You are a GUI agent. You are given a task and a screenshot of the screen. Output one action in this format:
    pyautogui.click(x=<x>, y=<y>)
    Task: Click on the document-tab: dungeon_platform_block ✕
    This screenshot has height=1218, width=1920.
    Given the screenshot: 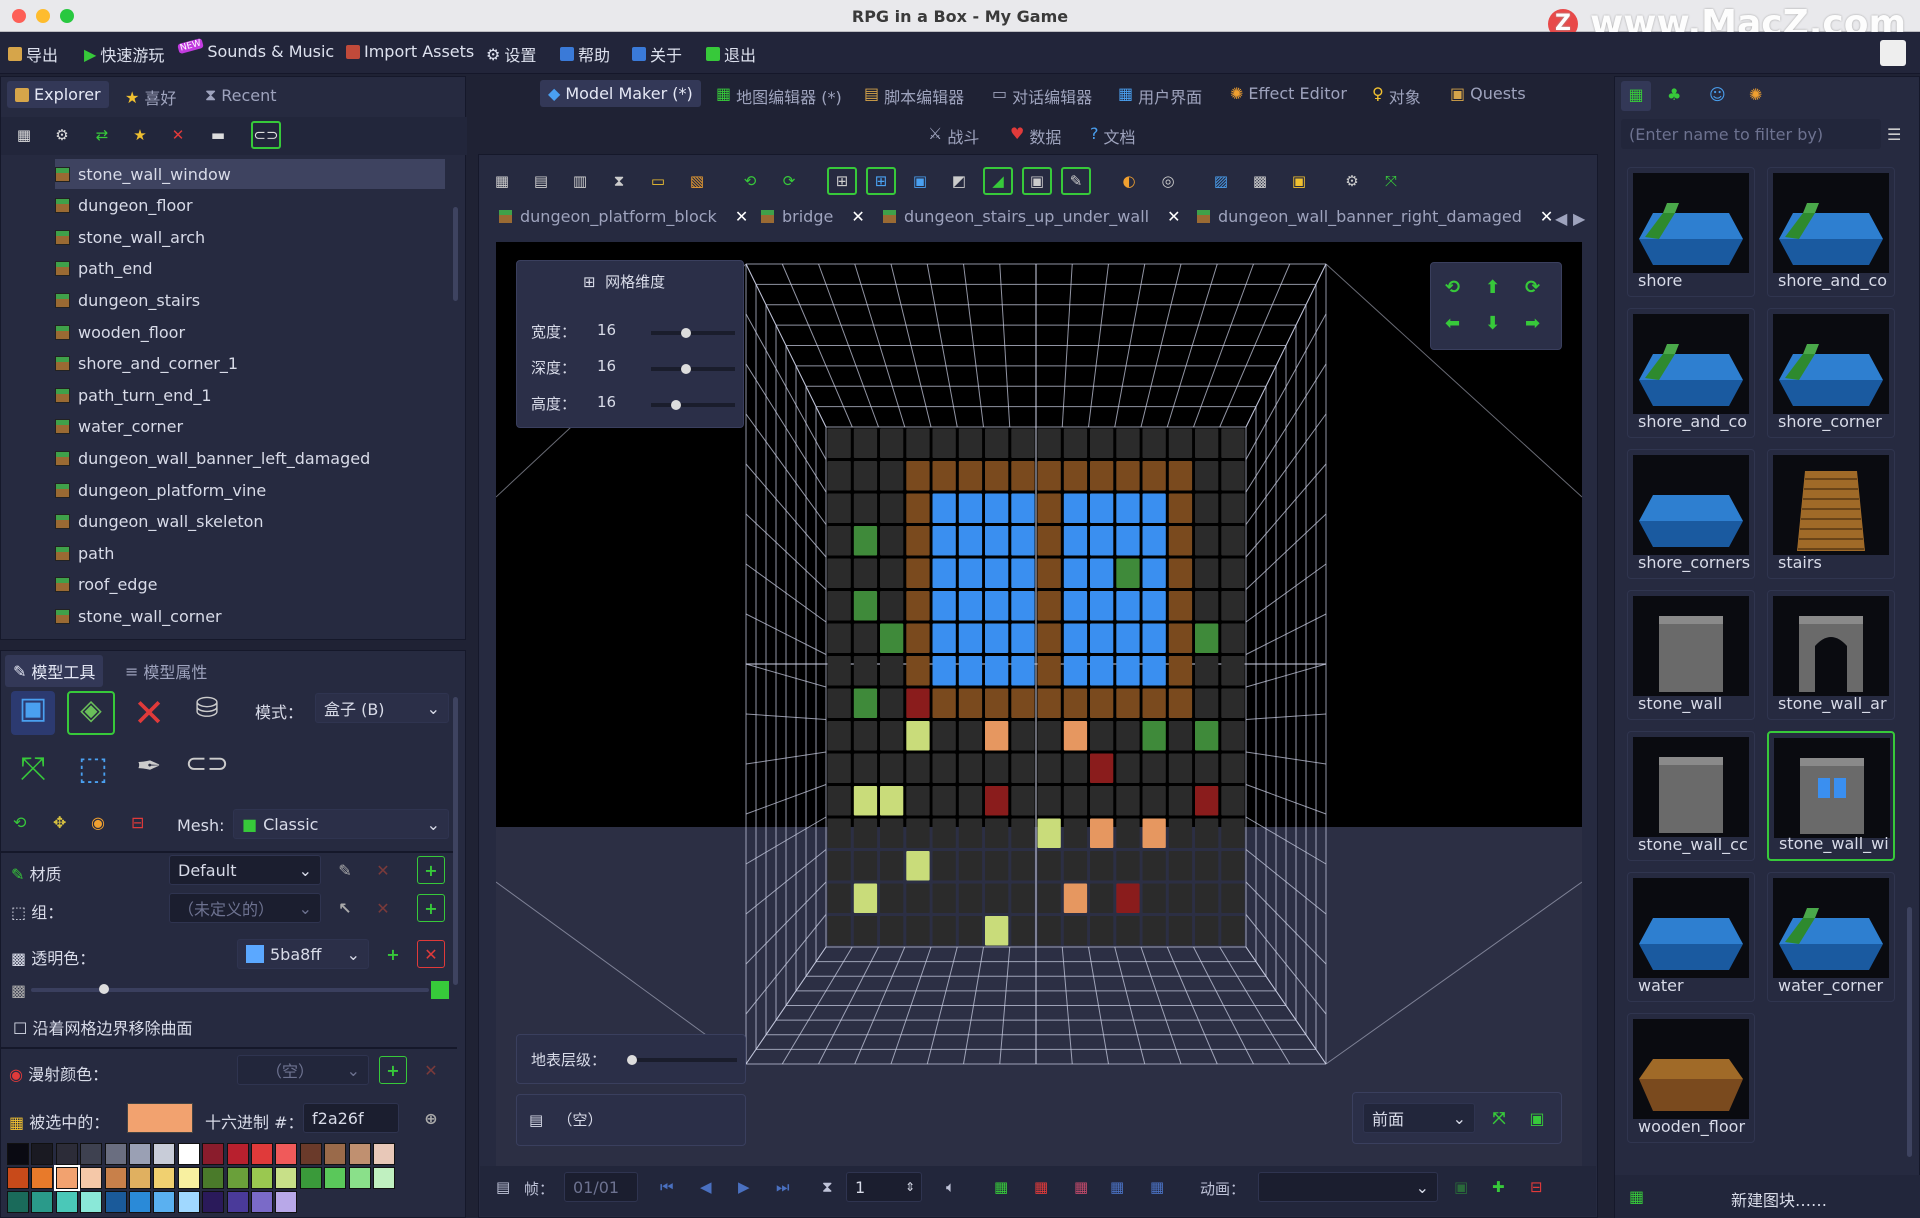 What is the action you would take?
    pyautogui.click(x=623, y=216)
    